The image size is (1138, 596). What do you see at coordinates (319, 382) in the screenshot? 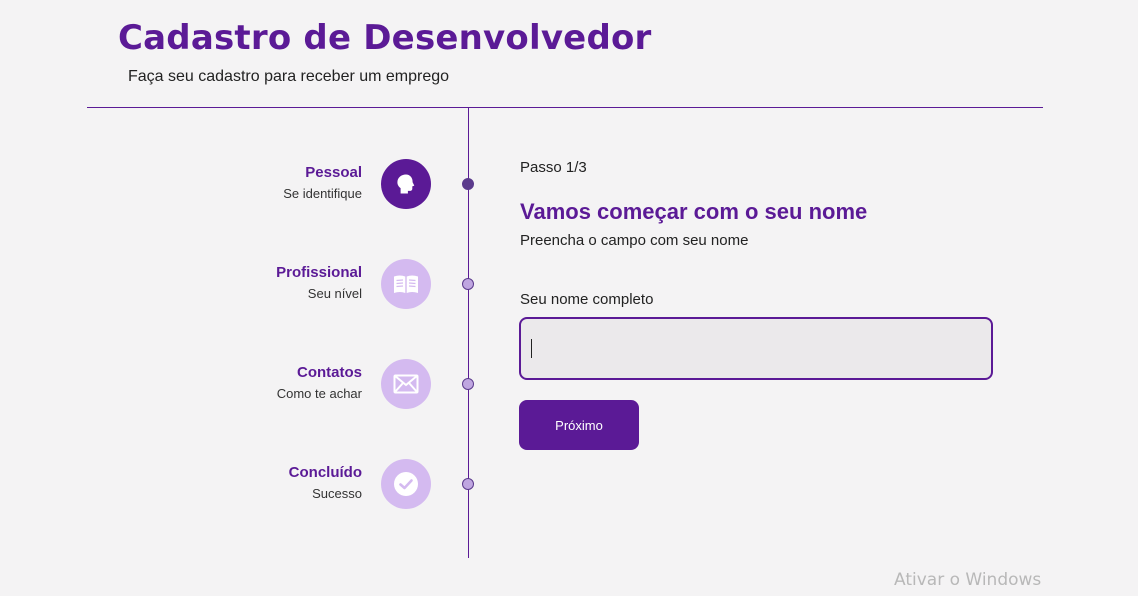
I see `step-text: Contatos Como te achar` at bounding box center [319, 382].